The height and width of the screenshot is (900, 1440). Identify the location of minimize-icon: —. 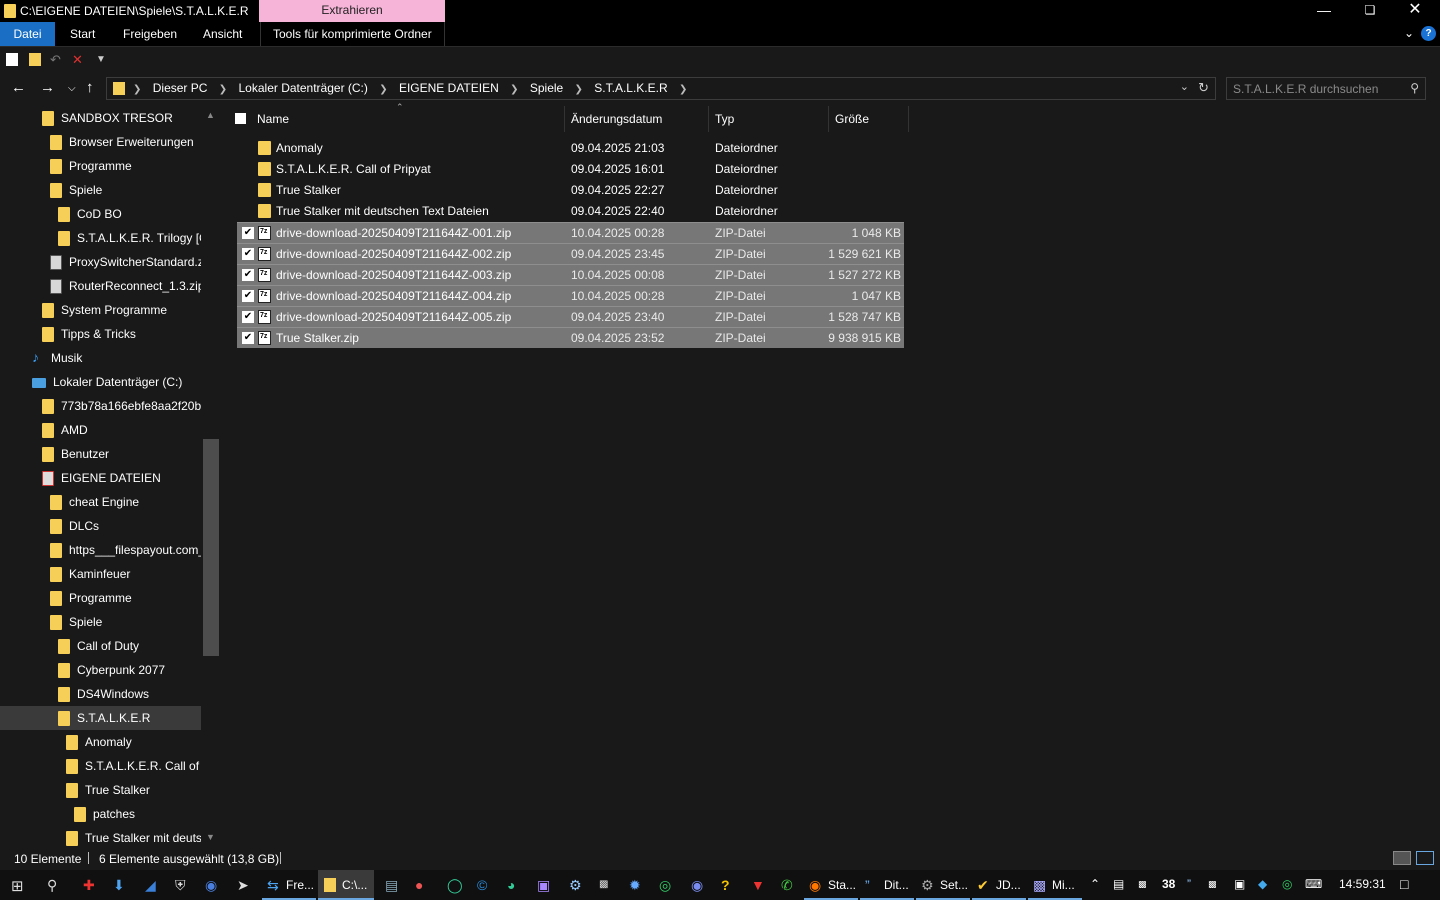
(1324, 11).